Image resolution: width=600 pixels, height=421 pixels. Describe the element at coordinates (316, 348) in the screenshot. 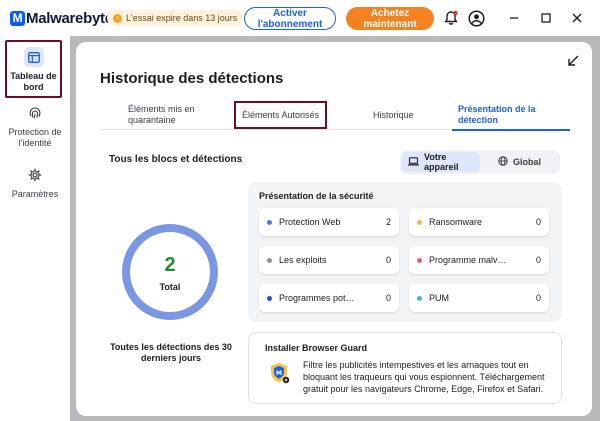

I see `browser-guard-title: Installer Browser Guard` at that location.